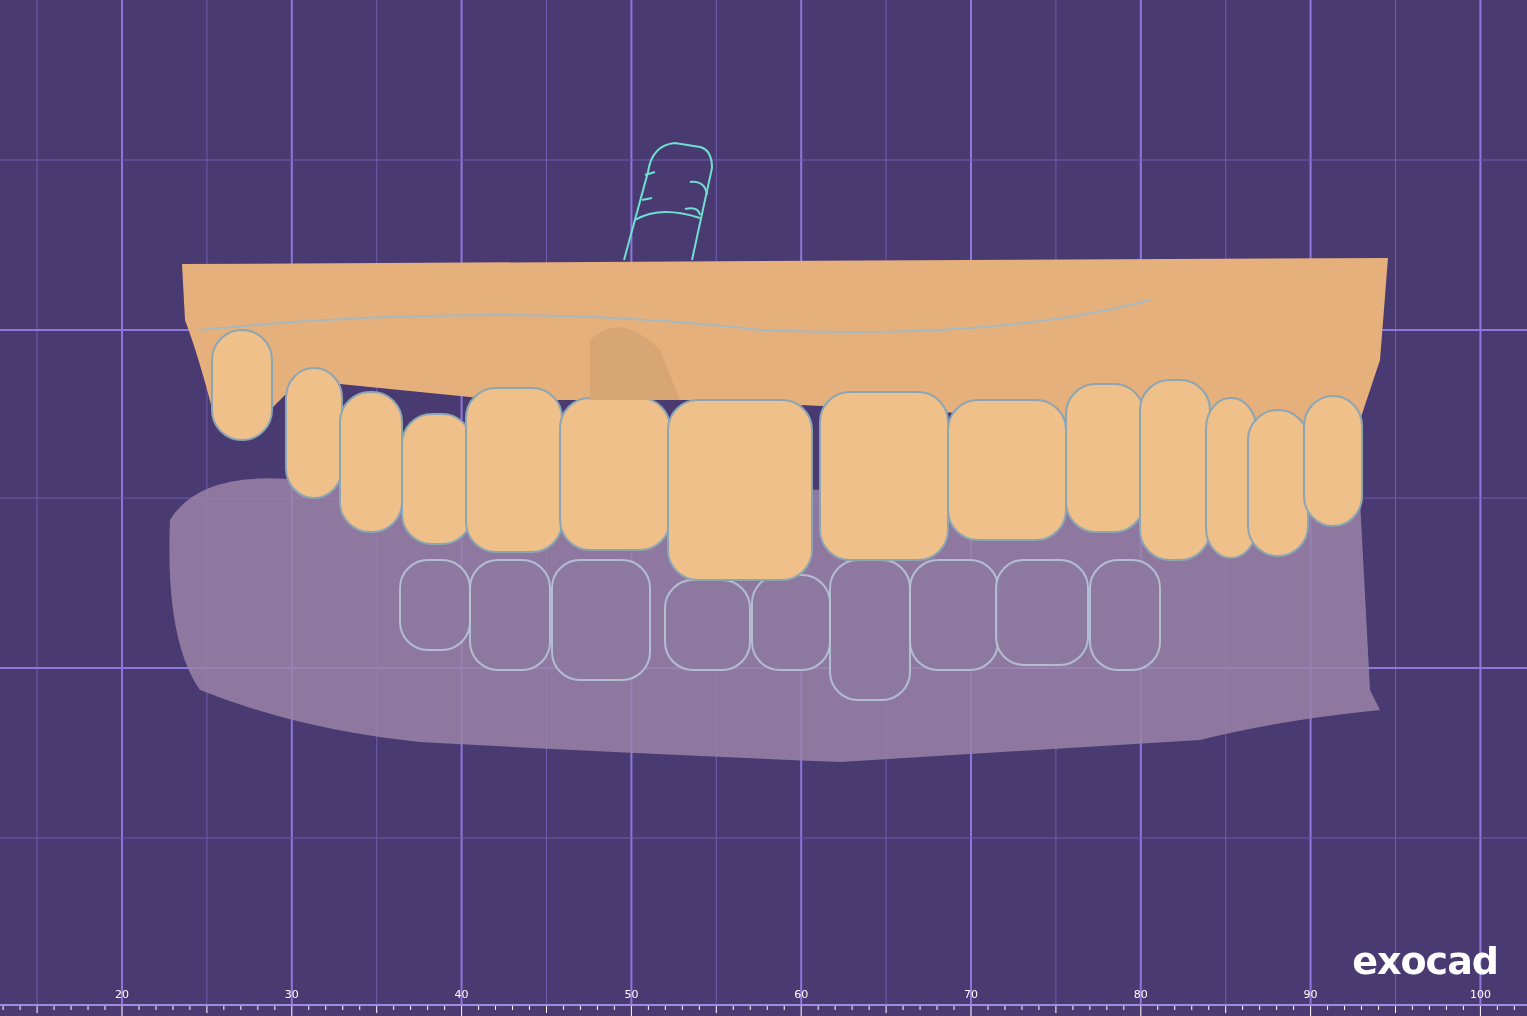  I want to click on logo-wordmark: exocad, so click(1425, 961).